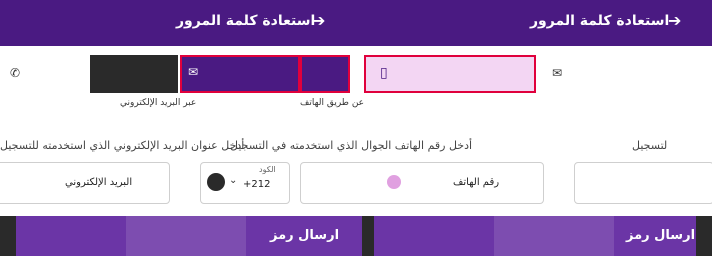 The image size is (712, 262). I want to click on country-code-value: +212, so click(257, 184).